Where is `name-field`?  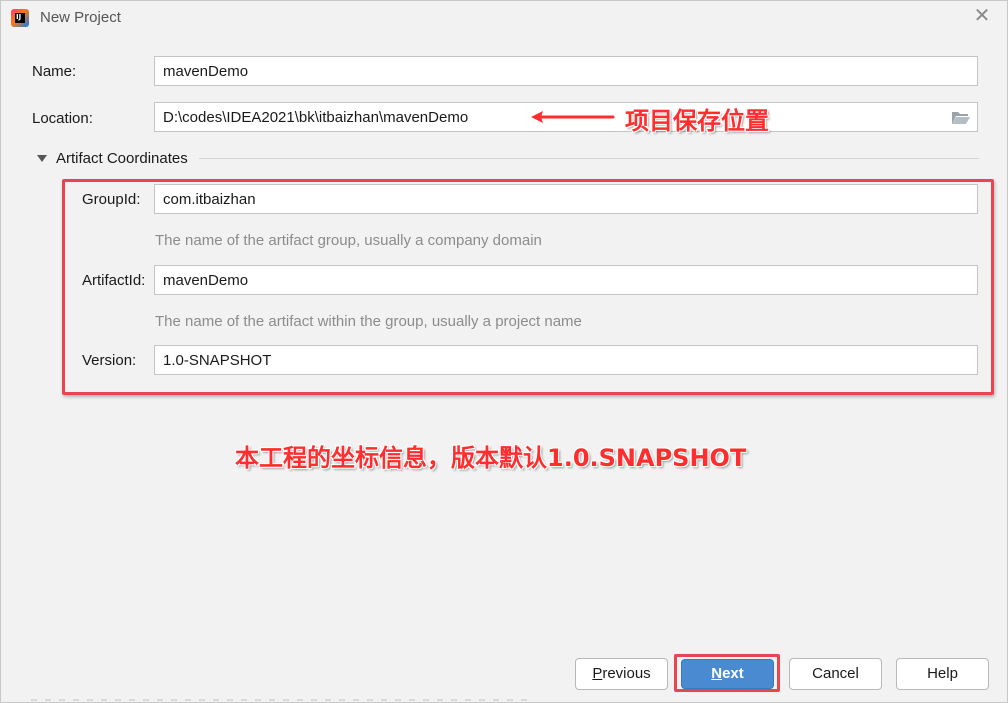
name-field is located at coordinates (566, 71).